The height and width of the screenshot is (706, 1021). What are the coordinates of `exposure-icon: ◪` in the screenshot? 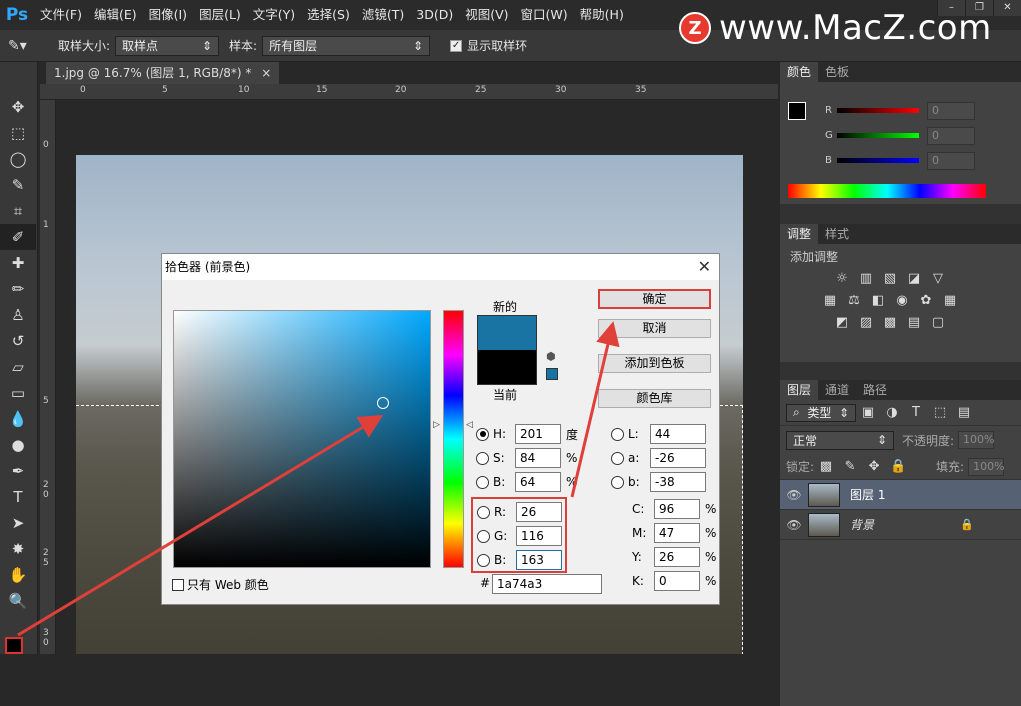 It's located at (914, 279).